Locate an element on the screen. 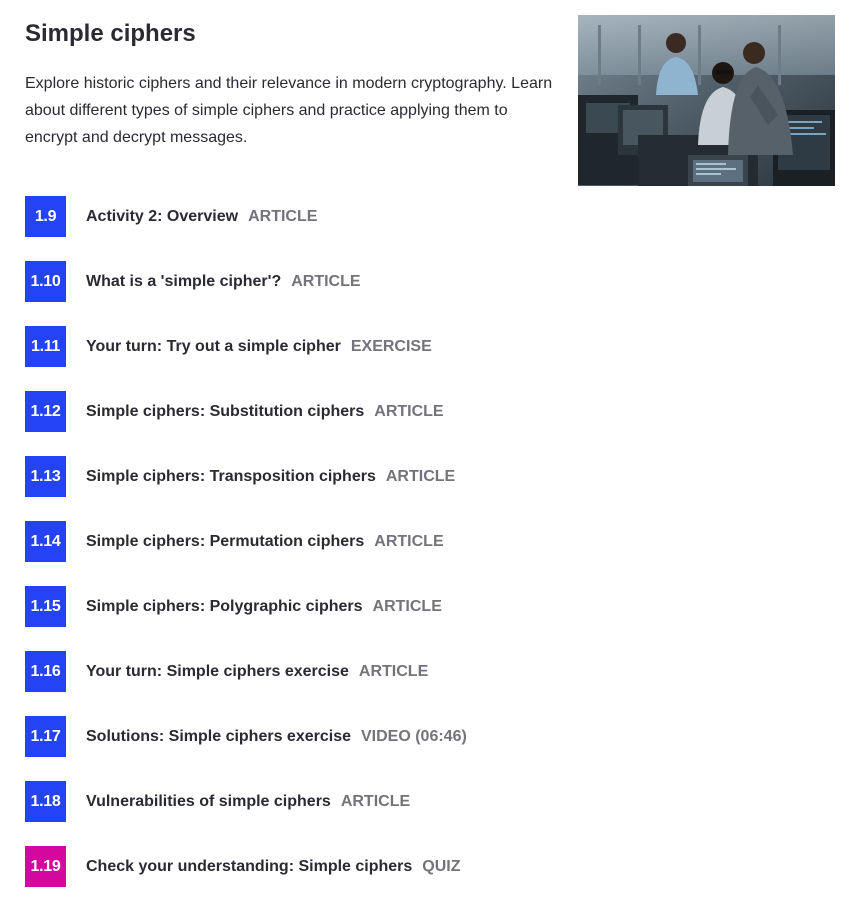 The height and width of the screenshot is (911, 850). step-title-link: Simple ciphers: Transposition ciphers is located at coordinates (231, 477).